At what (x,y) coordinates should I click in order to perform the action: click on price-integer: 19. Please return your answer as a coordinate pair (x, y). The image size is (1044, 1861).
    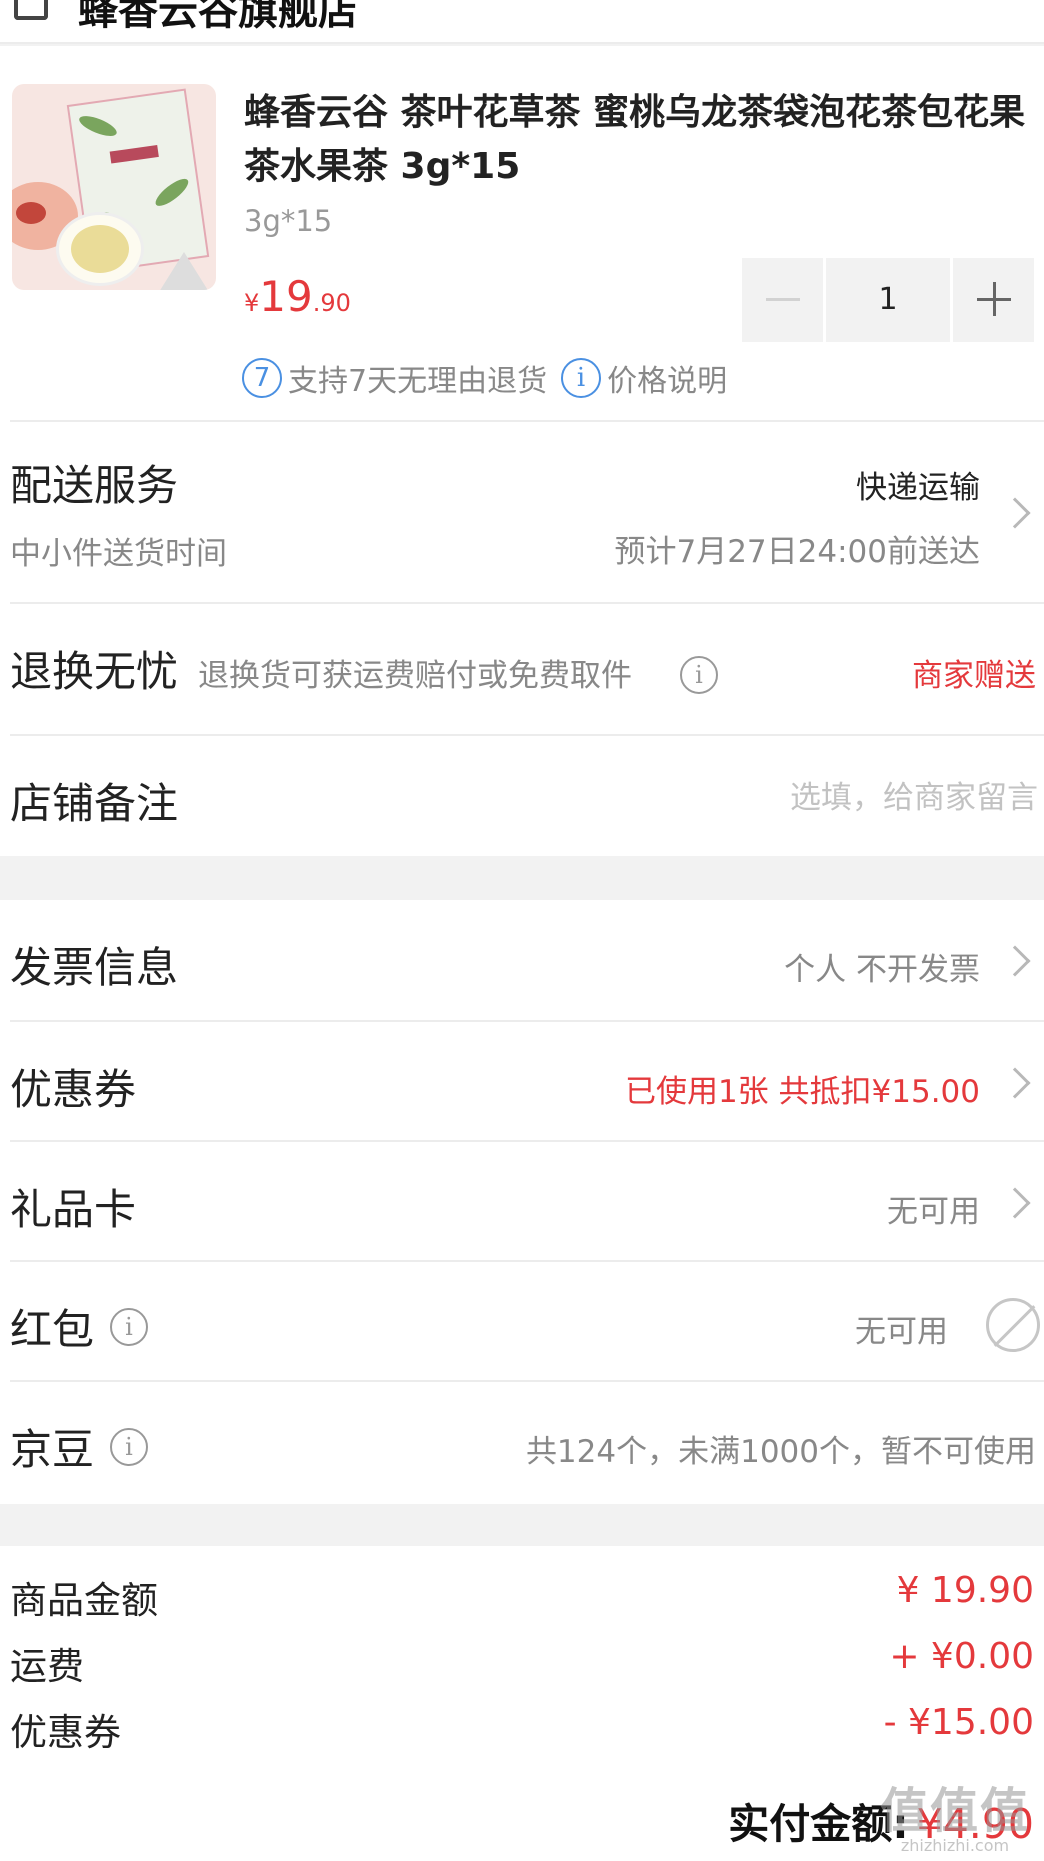
    Looking at the image, I should click on (286, 296).